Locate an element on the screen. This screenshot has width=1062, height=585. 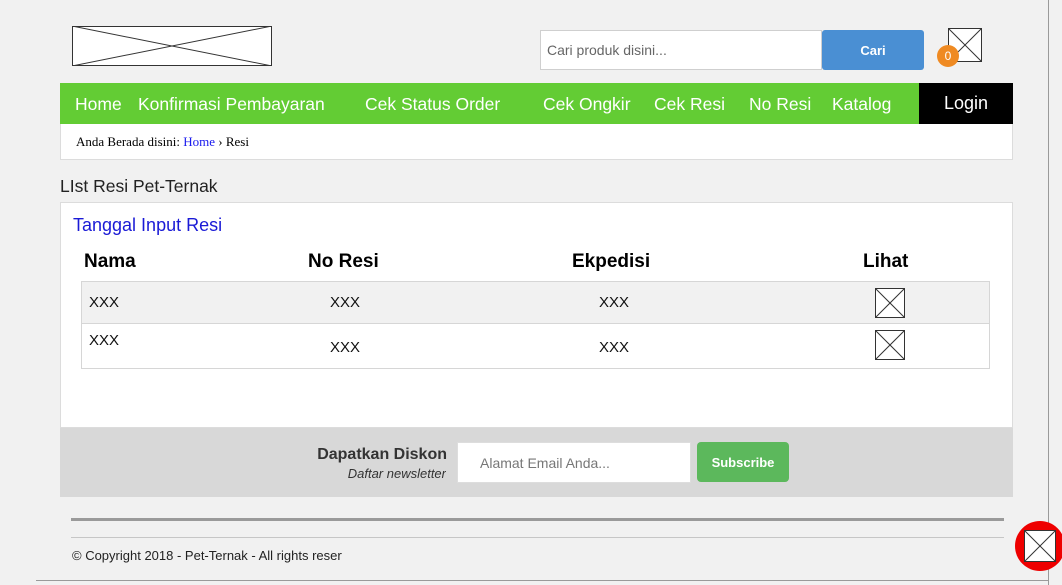
subscribe-button: Subscribe is located at coordinates (743, 462).